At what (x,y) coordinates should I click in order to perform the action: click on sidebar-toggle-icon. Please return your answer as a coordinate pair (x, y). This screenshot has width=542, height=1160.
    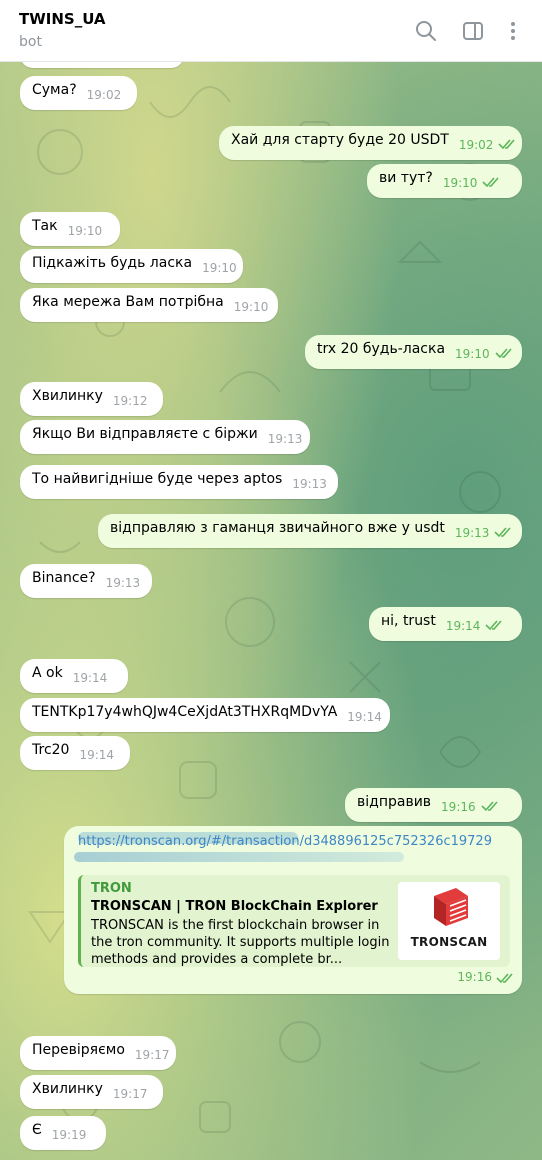
    Looking at the image, I should click on (473, 31).